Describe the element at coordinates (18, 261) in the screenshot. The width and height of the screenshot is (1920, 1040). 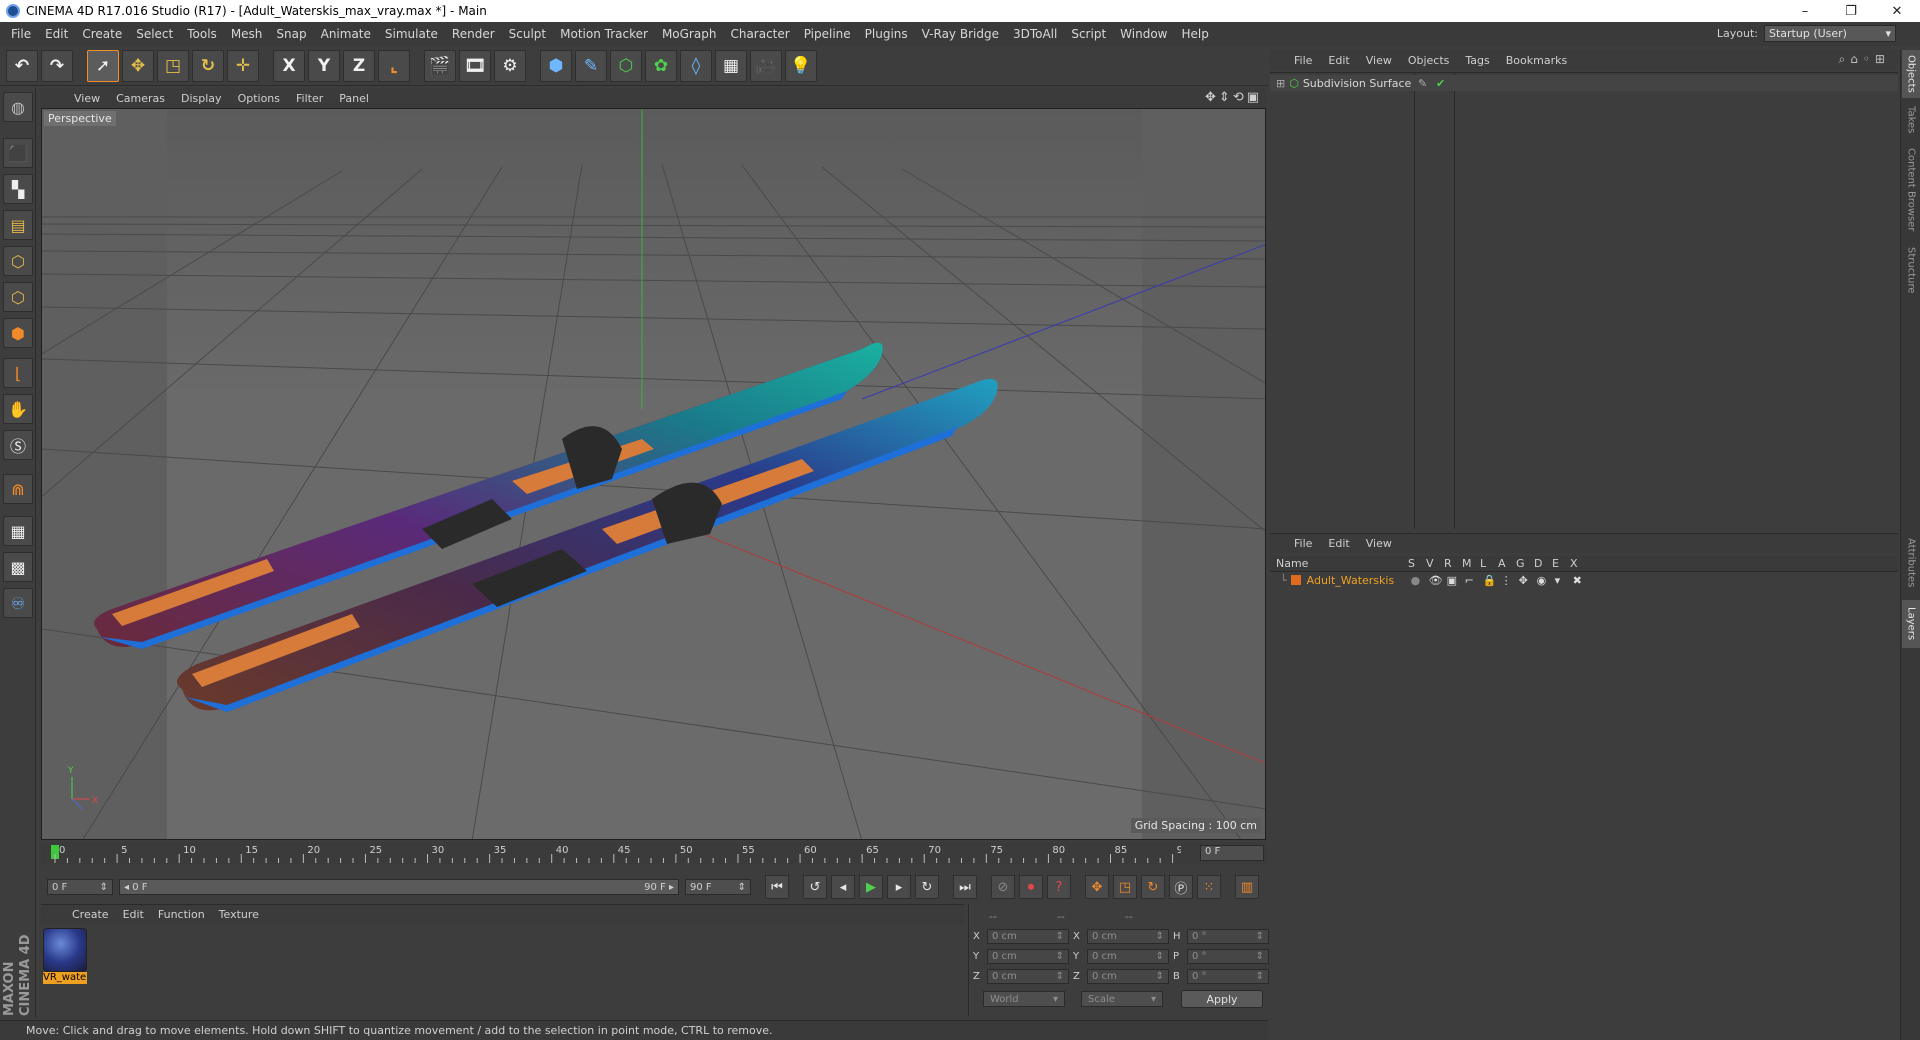
I see `points-mode-button: ⬡` at that location.